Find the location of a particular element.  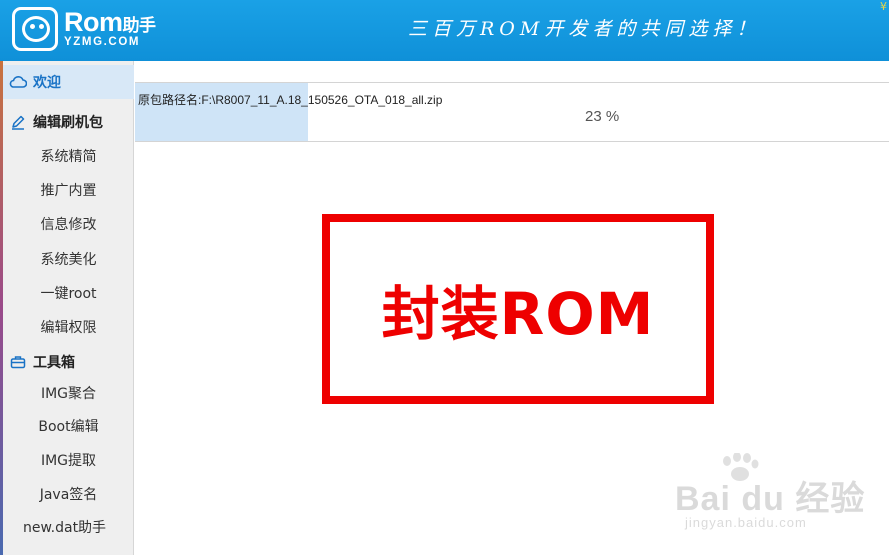

sidebar-item-label: 编辑刷机包 is located at coordinates (68, 123).